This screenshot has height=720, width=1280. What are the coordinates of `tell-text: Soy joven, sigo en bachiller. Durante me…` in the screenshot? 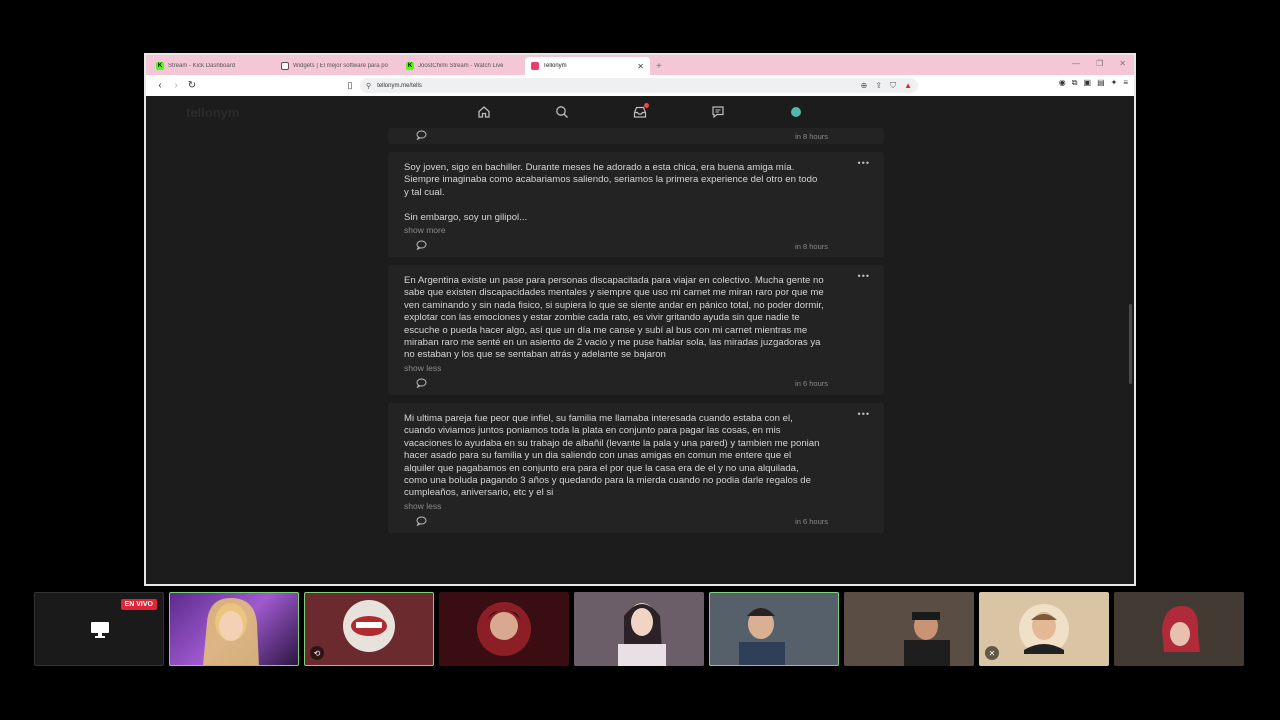 It's located at (611, 192).